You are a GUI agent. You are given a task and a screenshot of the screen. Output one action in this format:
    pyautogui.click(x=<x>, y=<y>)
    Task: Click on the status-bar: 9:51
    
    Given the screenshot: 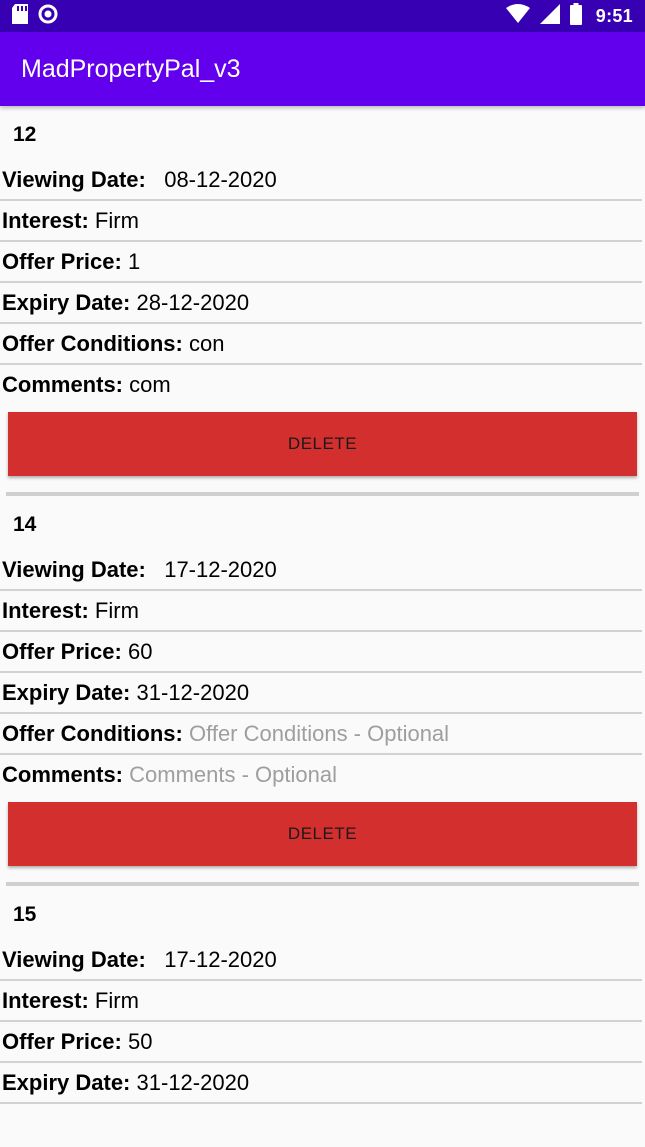 What is the action you would take?
    pyautogui.click(x=322, y=16)
    